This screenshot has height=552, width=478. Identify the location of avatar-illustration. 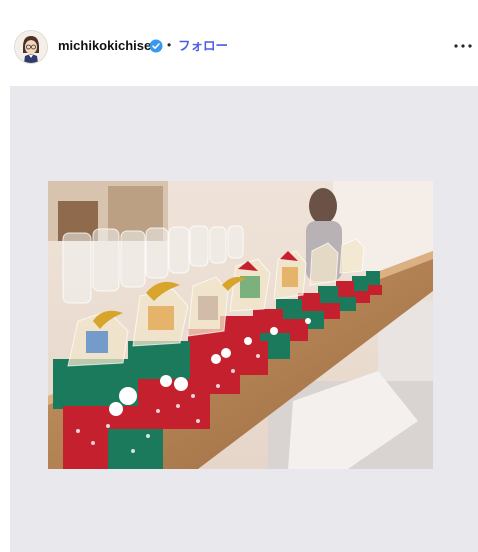
(31, 47).